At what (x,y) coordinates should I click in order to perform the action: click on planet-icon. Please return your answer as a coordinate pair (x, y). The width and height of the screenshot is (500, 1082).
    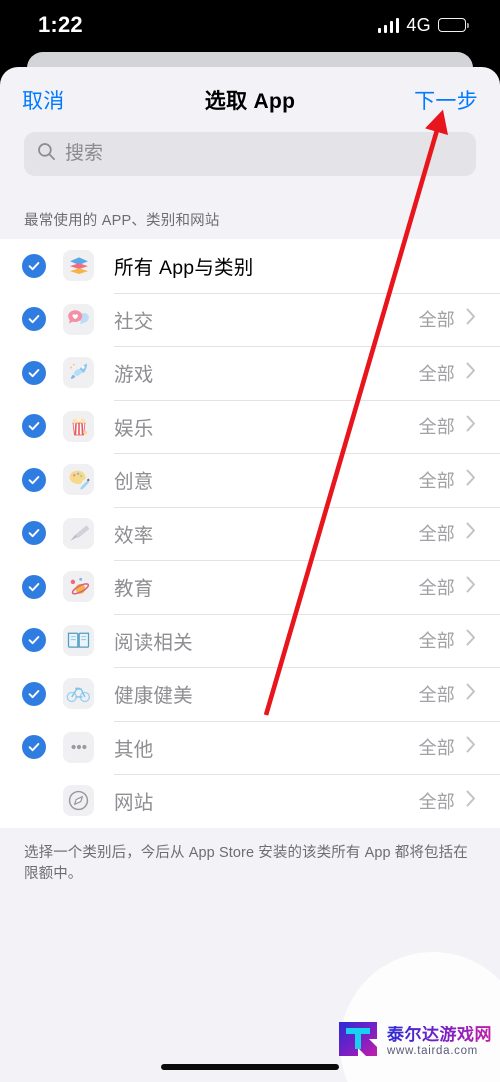
    Looking at the image, I should click on (78, 587).